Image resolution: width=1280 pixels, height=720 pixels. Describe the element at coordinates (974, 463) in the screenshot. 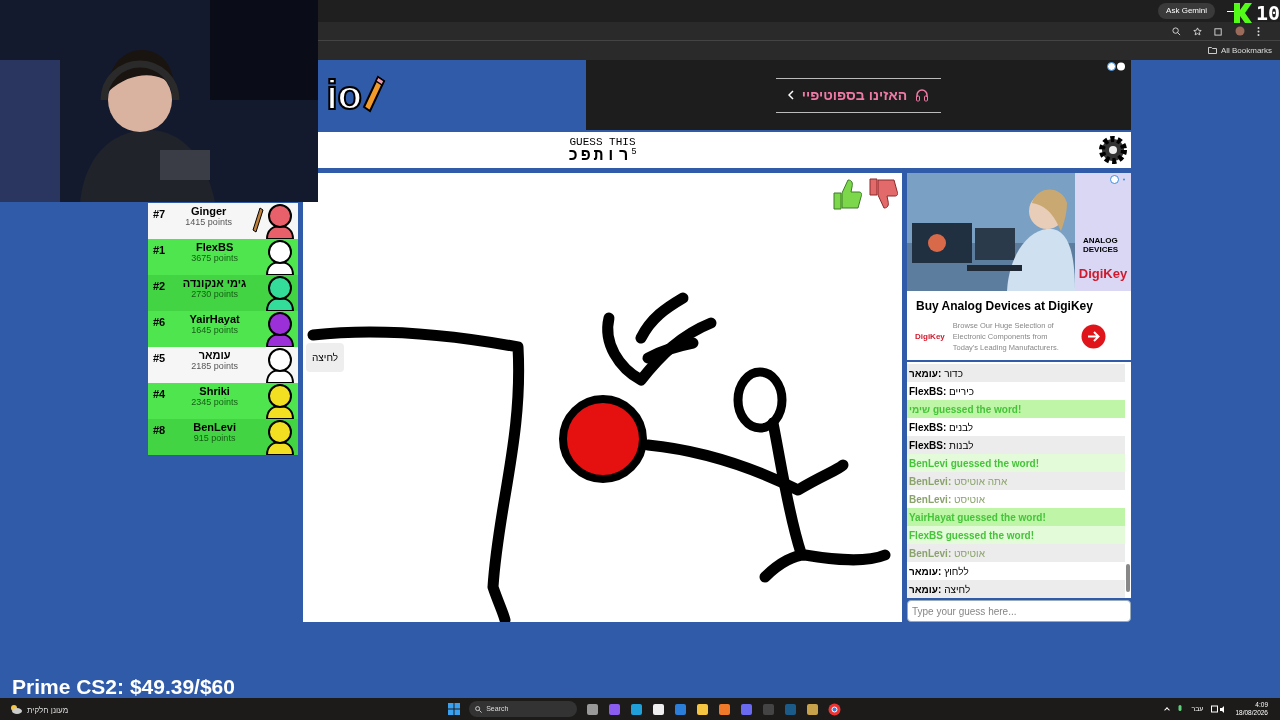

I see `chat-message: BenLevi guessed the word!` at that location.